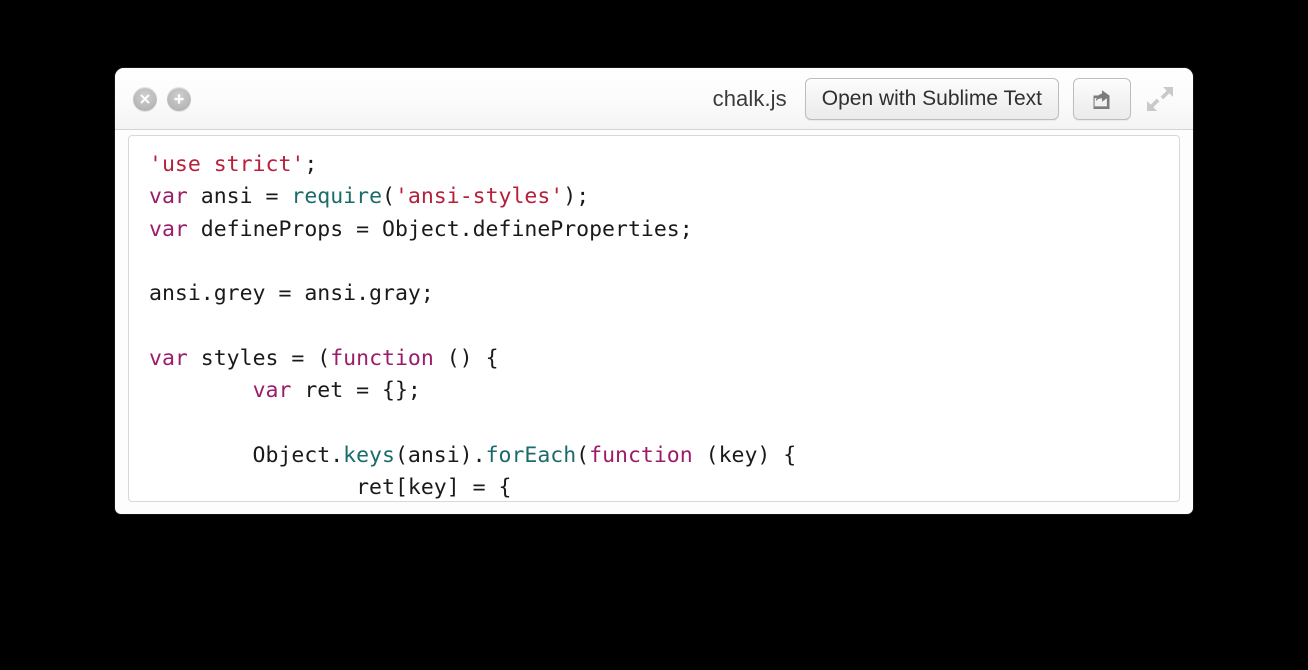 The image size is (1308, 670). What do you see at coordinates (356, 391) in the screenshot?
I see `code-token: ret = {};` at bounding box center [356, 391].